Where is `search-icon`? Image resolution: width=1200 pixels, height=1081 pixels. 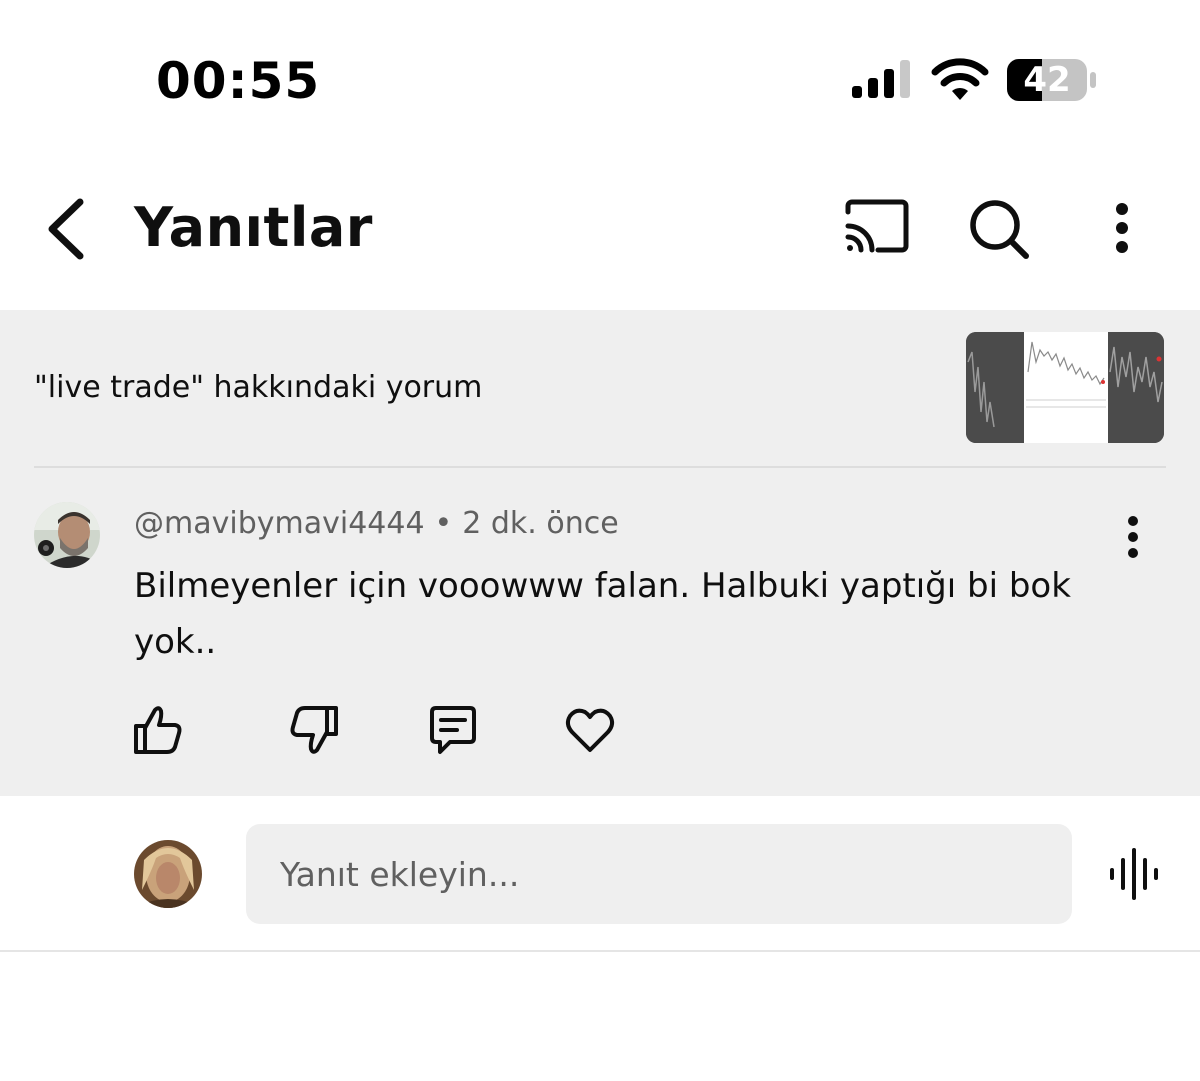 search-icon is located at coordinates (999, 229).